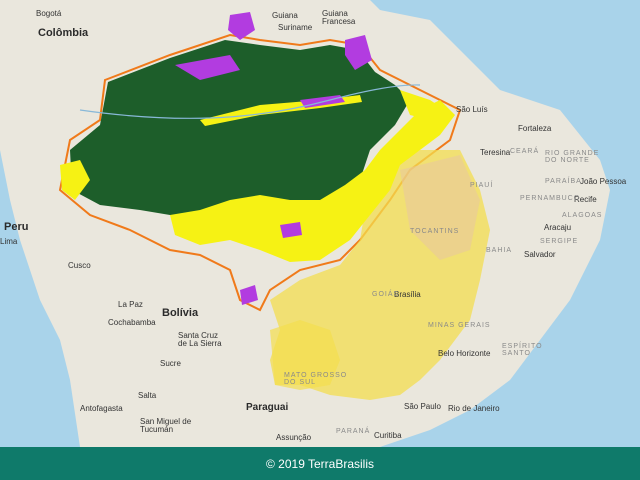  What do you see at coordinates (170, 363) in the screenshot?
I see `label-sucre: Sucre` at bounding box center [170, 363].